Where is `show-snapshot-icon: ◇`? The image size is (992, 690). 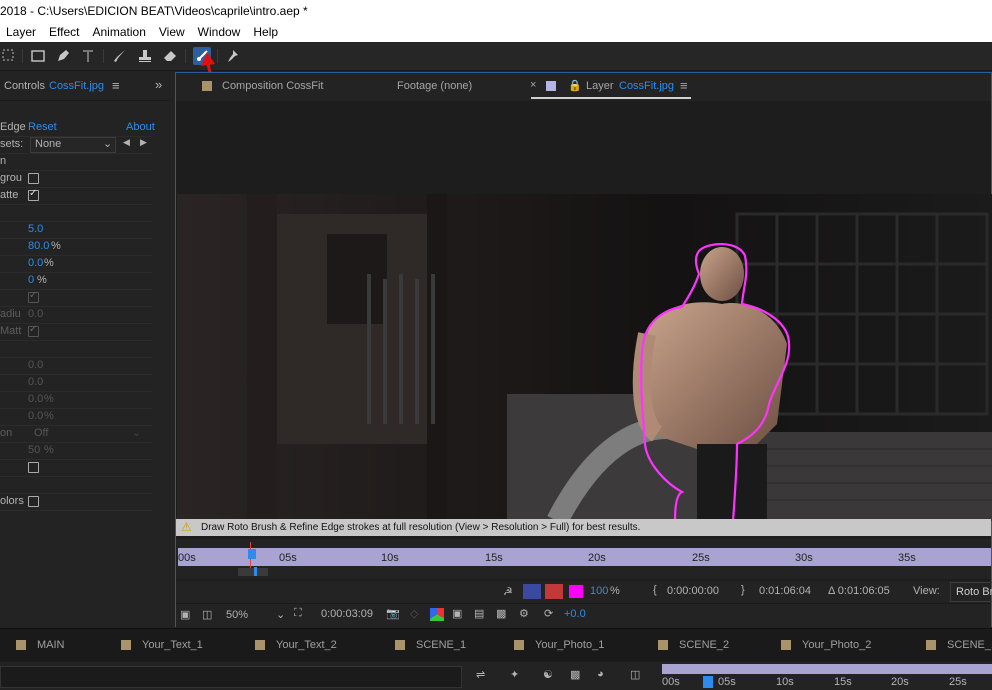 show-snapshot-icon: ◇ is located at coordinates (414, 613).